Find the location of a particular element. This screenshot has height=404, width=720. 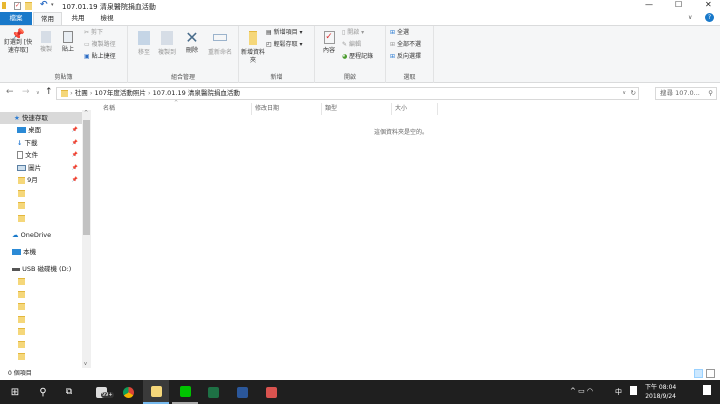

large-icons-view-button is located at coordinates (710, 373).